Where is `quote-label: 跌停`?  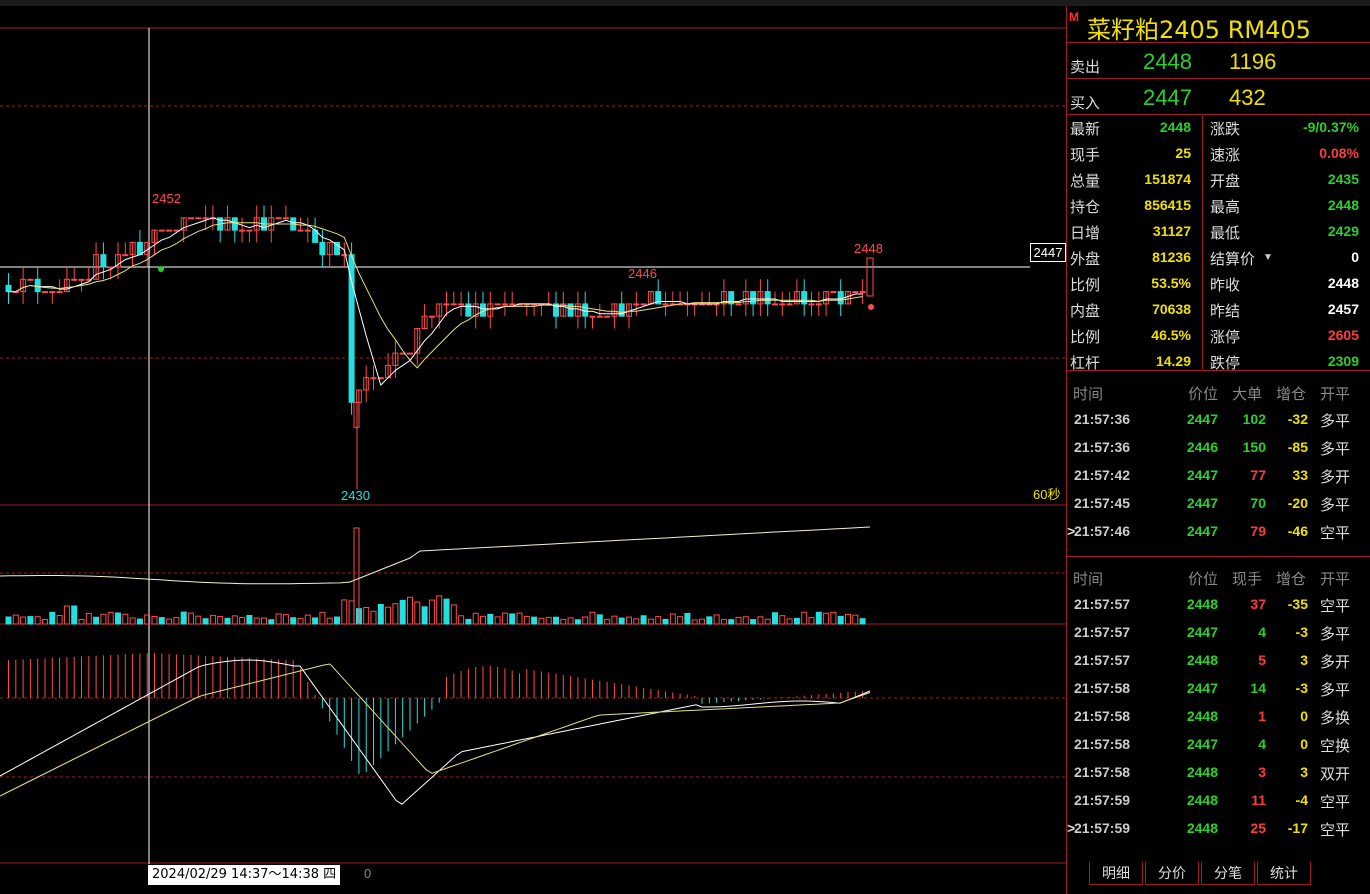
quote-label: 跌停 is located at coordinates (1225, 363).